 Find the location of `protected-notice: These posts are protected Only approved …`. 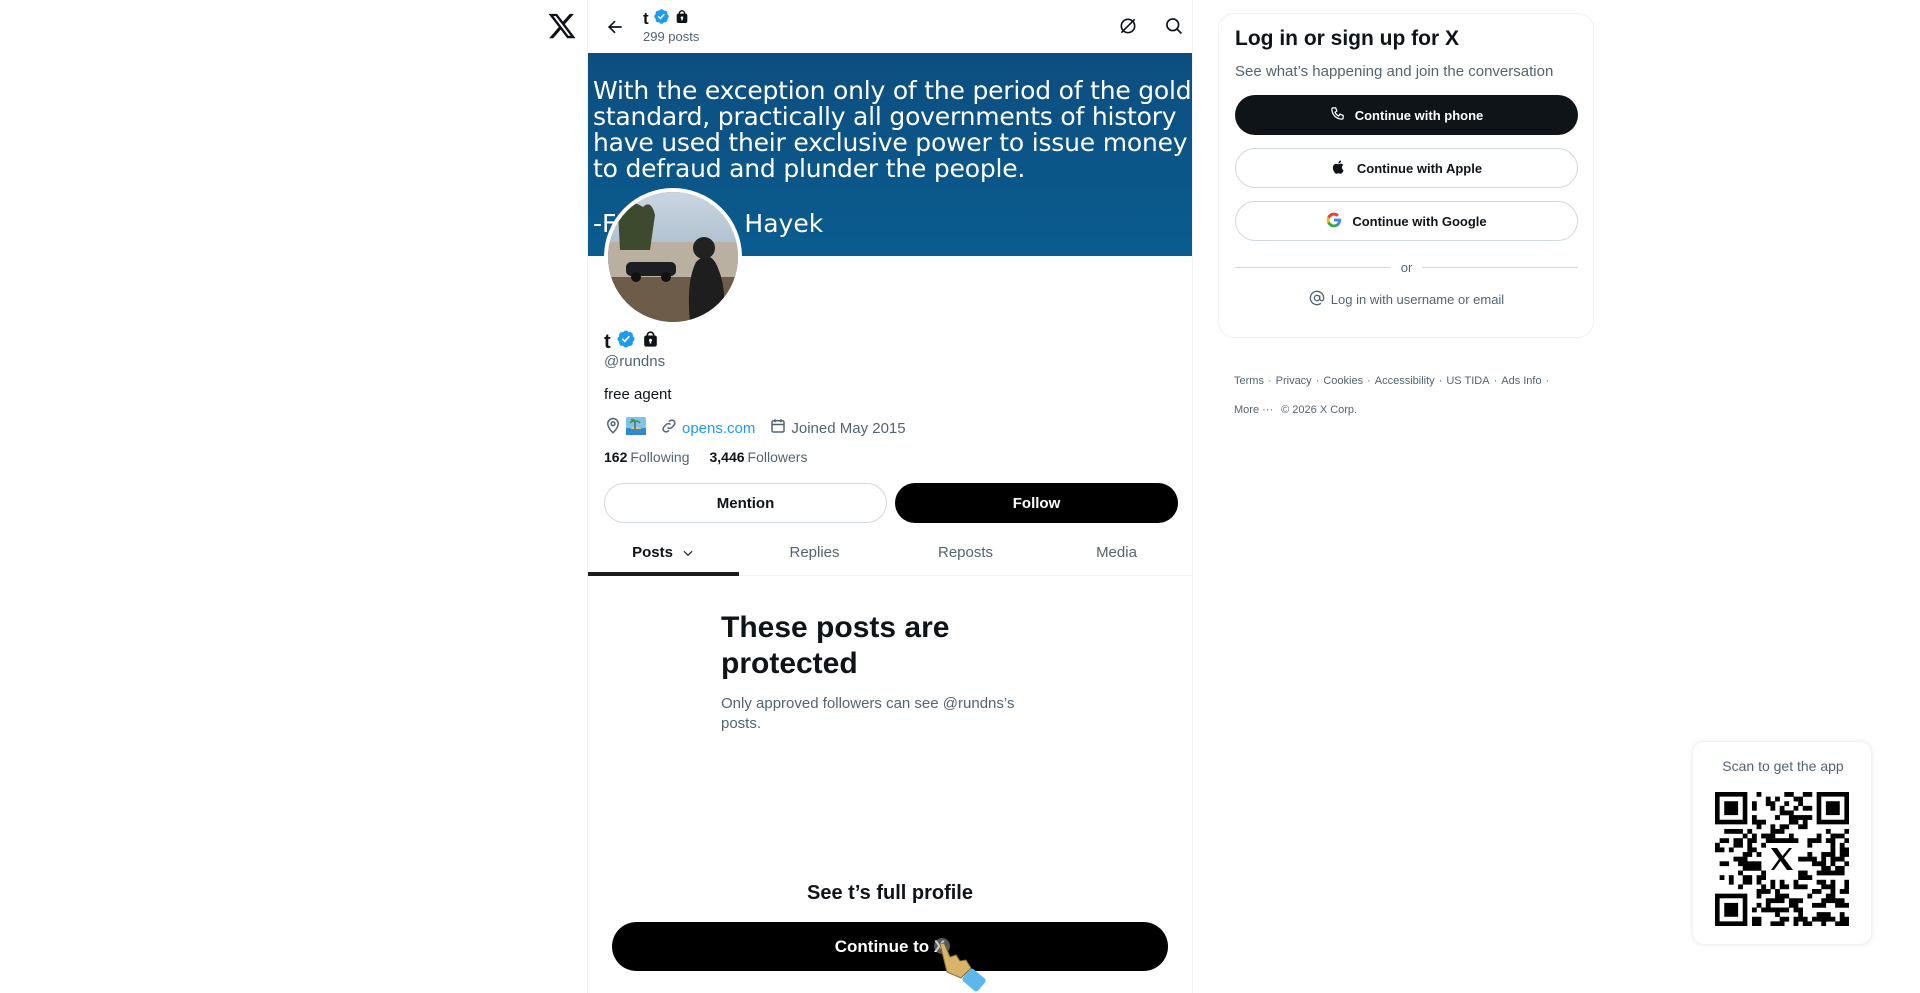

protected-notice: These posts are protected Only approved … is located at coordinates (881, 672).